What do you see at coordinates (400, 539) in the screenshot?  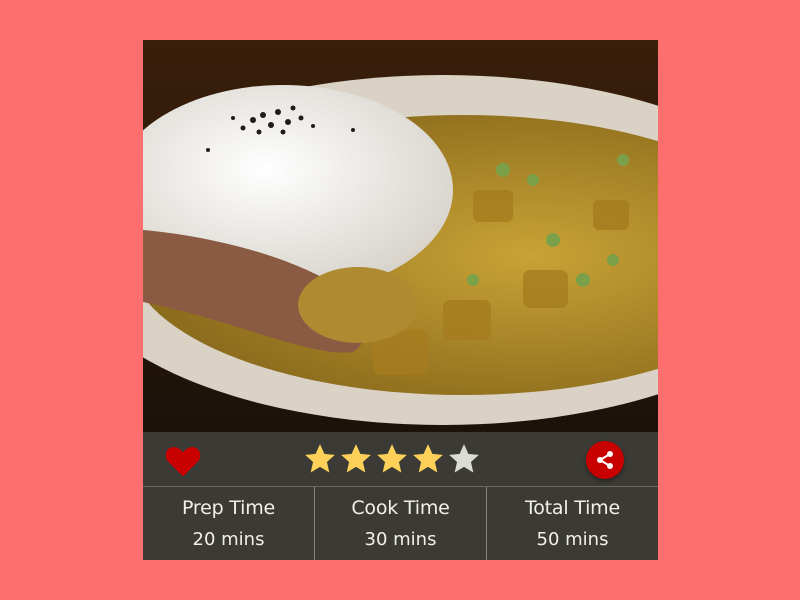 I see `time-value: 30 mins` at bounding box center [400, 539].